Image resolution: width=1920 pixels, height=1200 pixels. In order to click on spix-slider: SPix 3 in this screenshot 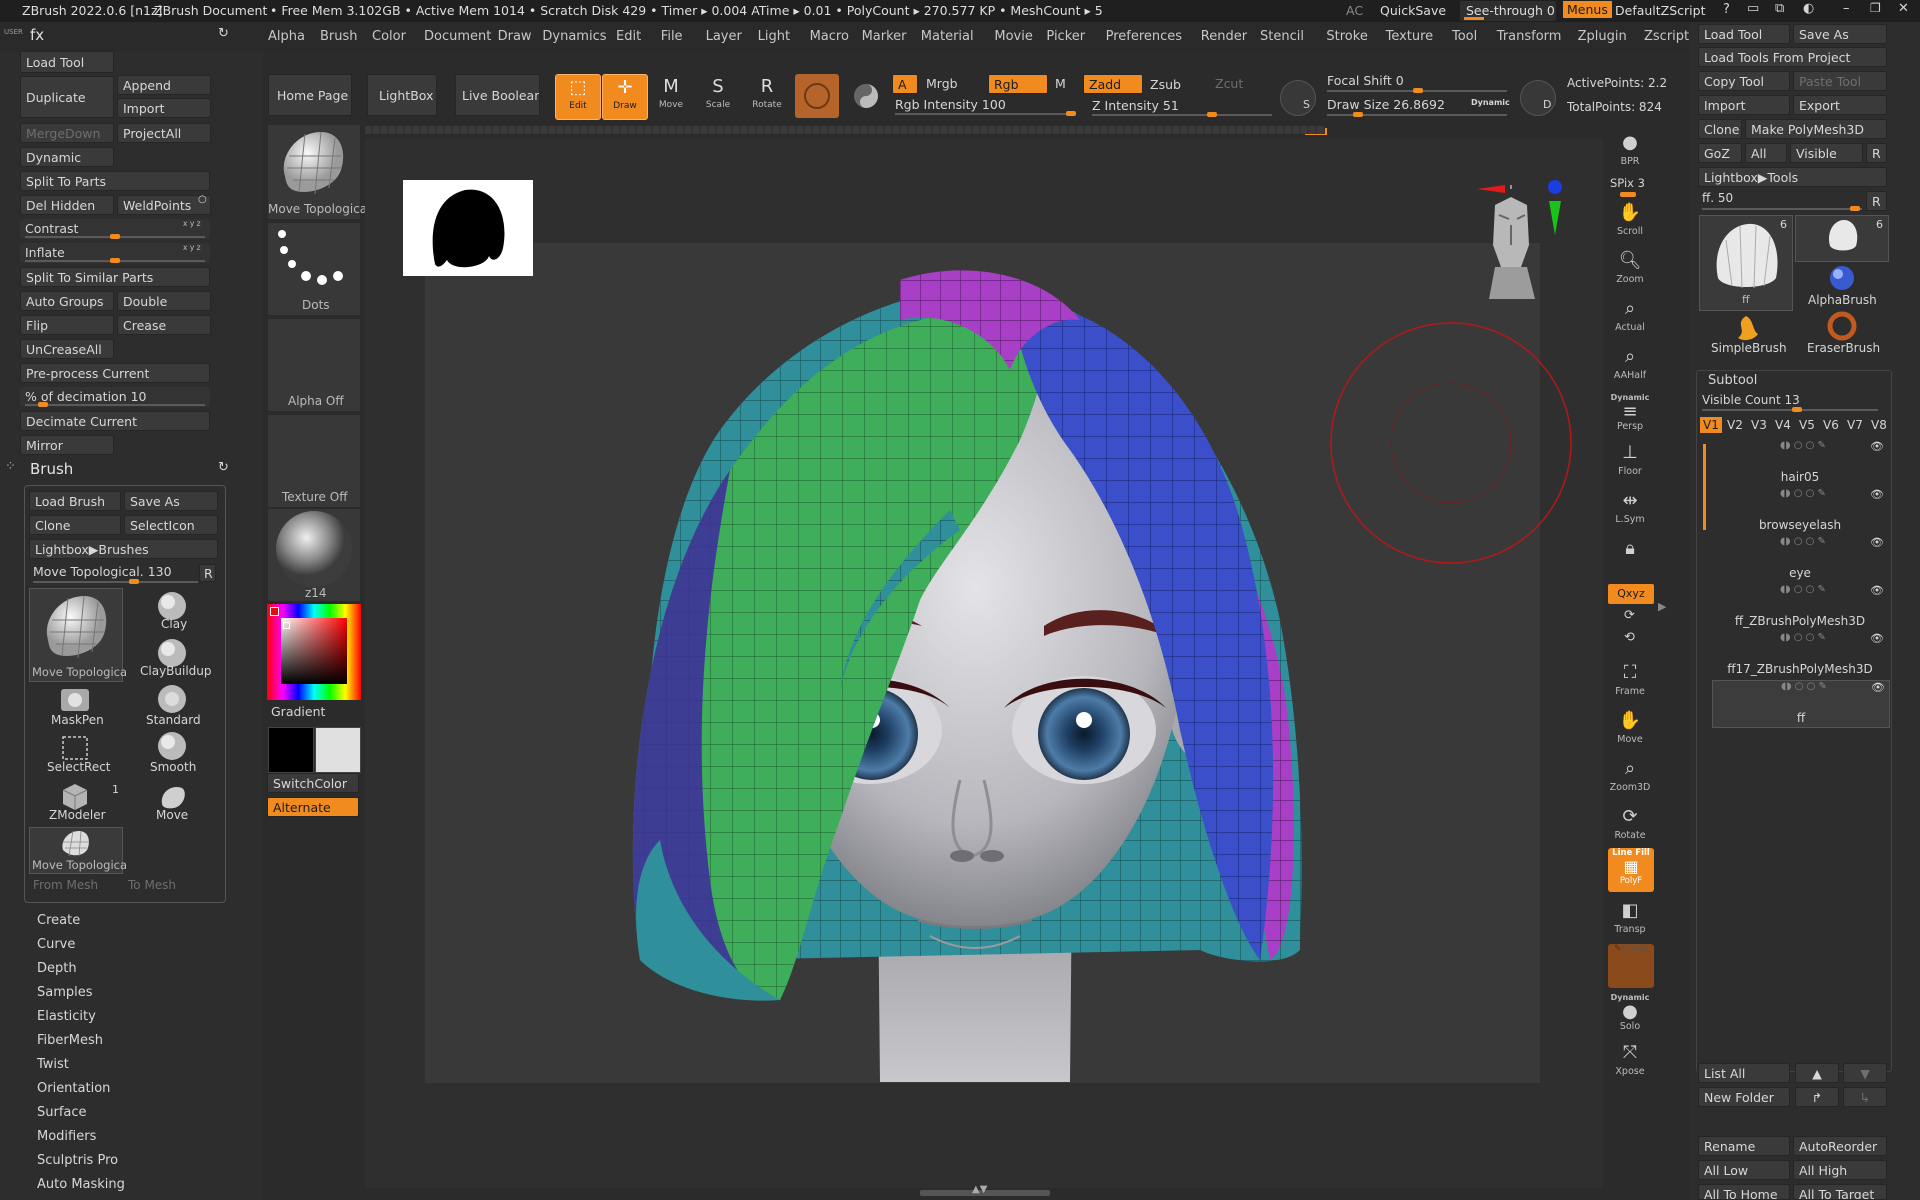, I will do `click(1632, 186)`.